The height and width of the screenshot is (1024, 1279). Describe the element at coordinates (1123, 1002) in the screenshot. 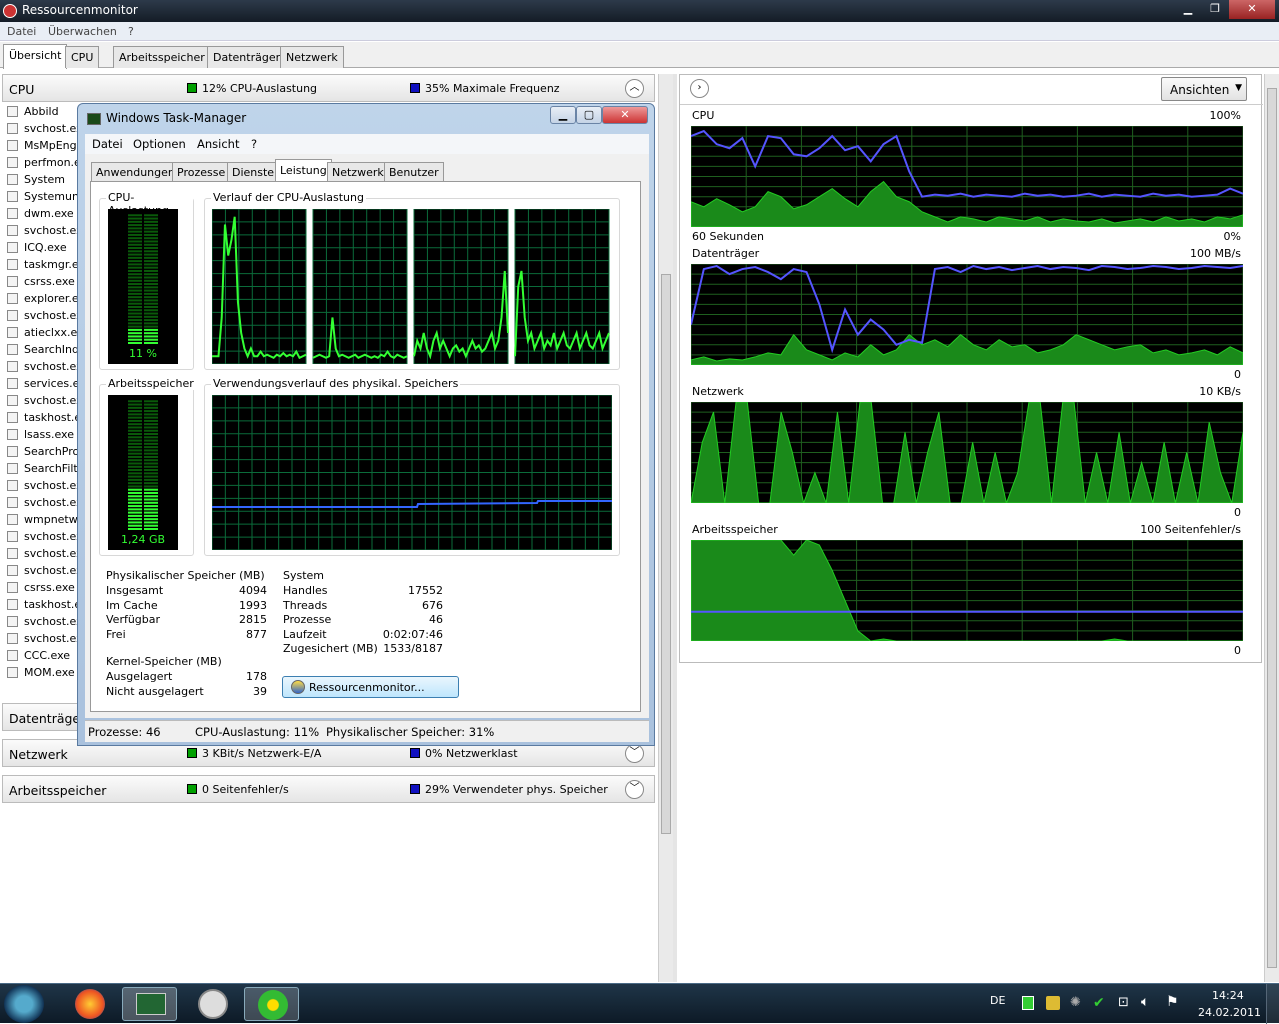

I see `network-tray-icon: ⊡` at that location.